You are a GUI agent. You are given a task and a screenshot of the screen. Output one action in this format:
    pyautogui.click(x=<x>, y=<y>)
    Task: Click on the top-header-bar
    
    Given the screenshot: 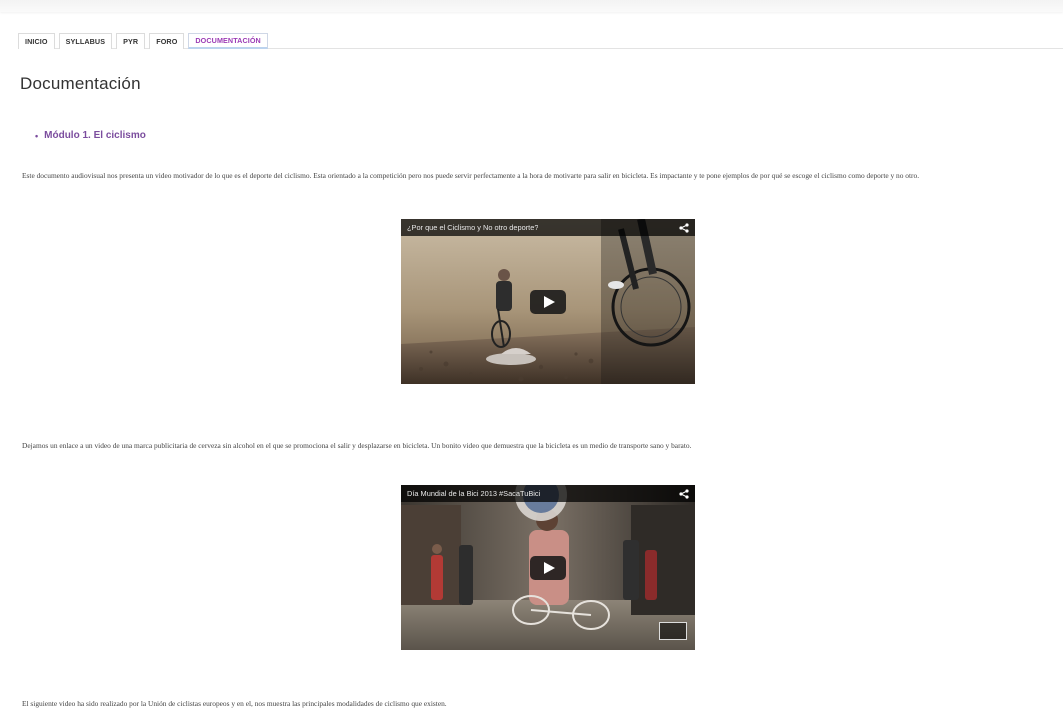 What is the action you would take?
    pyautogui.click(x=531, y=6)
    